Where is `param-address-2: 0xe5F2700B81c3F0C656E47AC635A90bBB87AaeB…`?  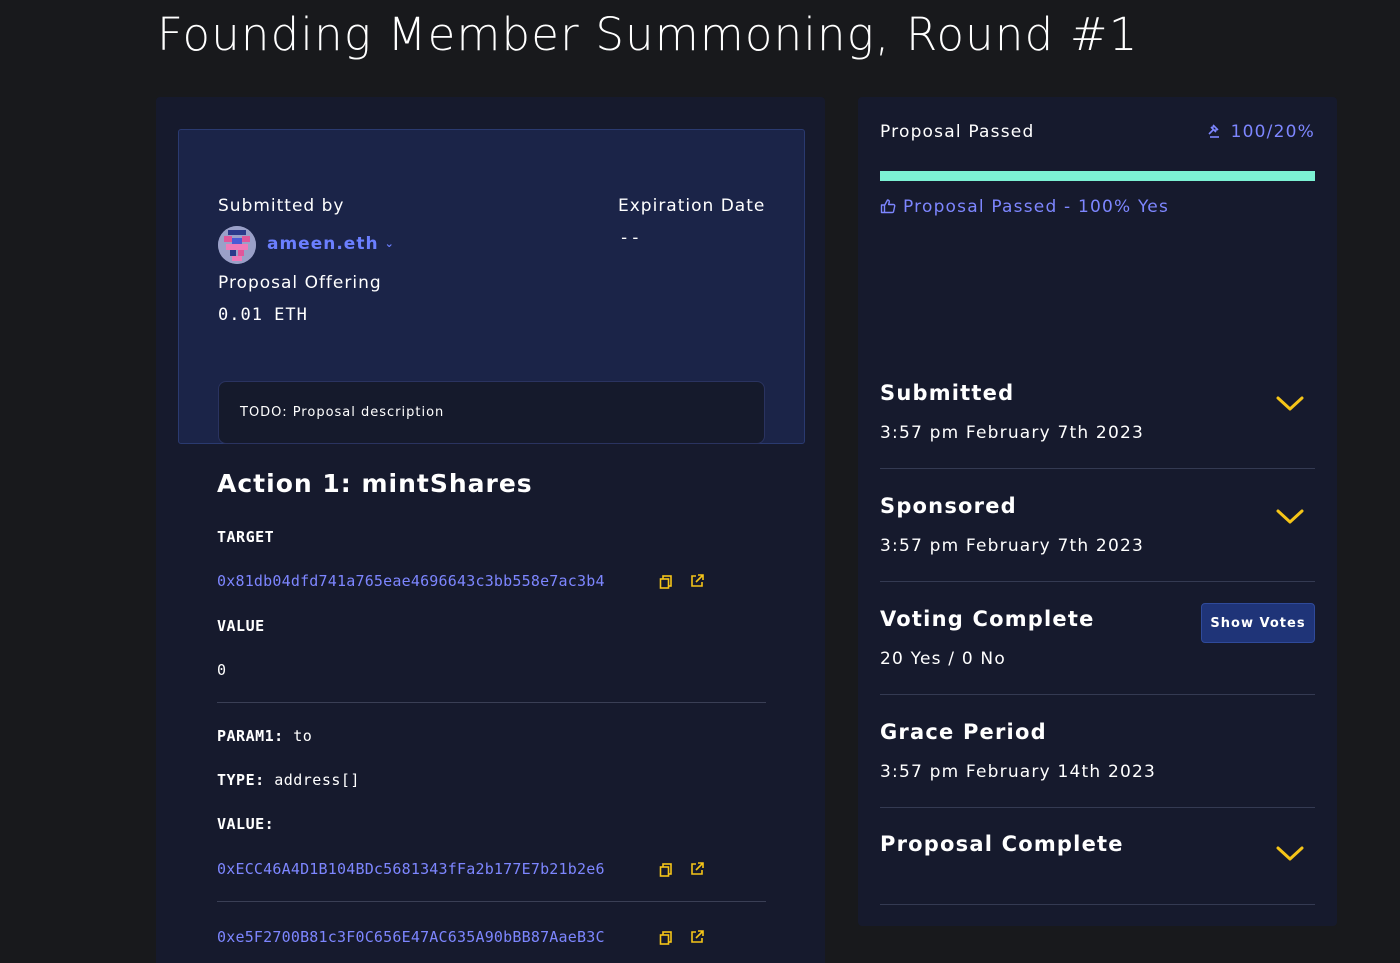 param-address-2: 0xe5F2700B81c3F0C656E47AC635A90bBB87AaeB… is located at coordinates (411, 937).